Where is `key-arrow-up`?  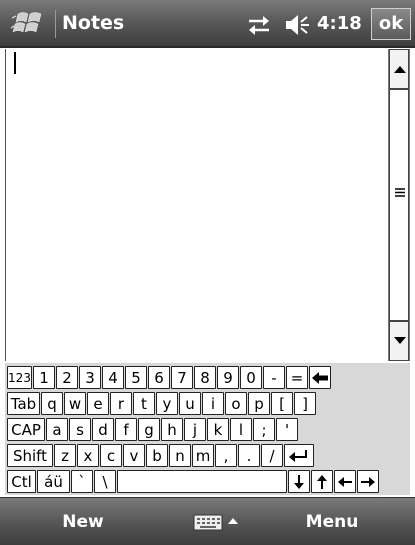
key-arrow-up is located at coordinates (322, 481).